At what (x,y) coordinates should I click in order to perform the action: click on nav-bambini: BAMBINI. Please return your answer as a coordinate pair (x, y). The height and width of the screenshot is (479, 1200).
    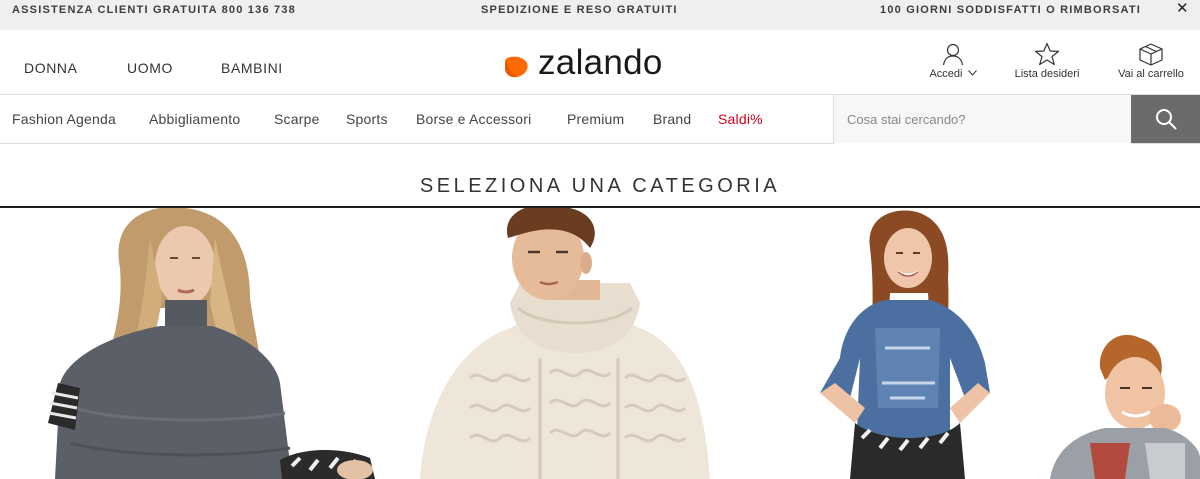
    Looking at the image, I should click on (252, 68).